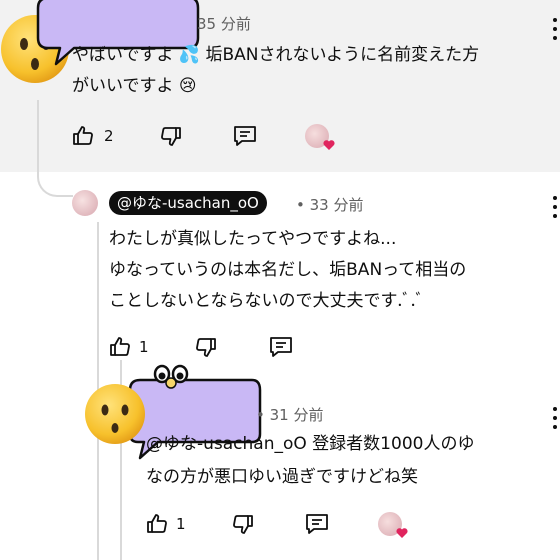 The width and height of the screenshot is (560, 560). What do you see at coordinates (276, 70) in the screenshot?
I see `comment-text: やばいですよ 💦 垢BANされないように名前変えた方 がいいですよ 😢` at bounding box center [276, 70].